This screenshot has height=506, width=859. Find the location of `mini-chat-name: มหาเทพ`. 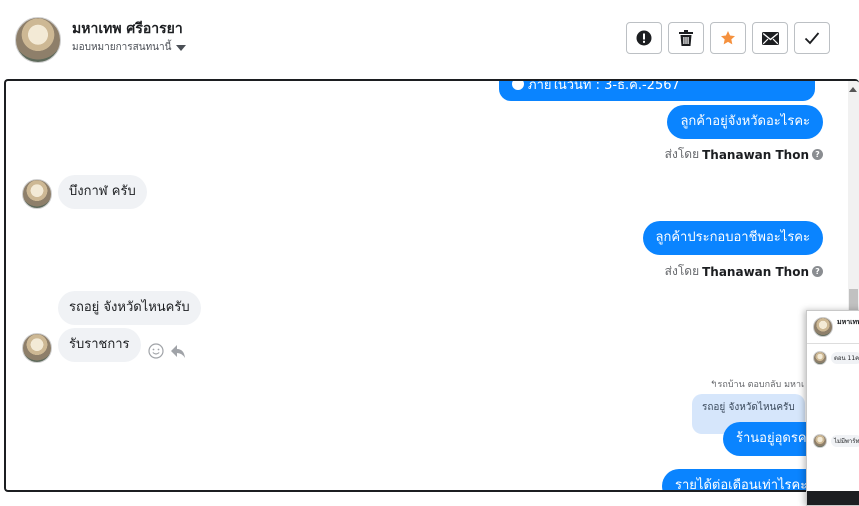

mini-chat-name: มหาเทพ is located at coordinates (848, 322).